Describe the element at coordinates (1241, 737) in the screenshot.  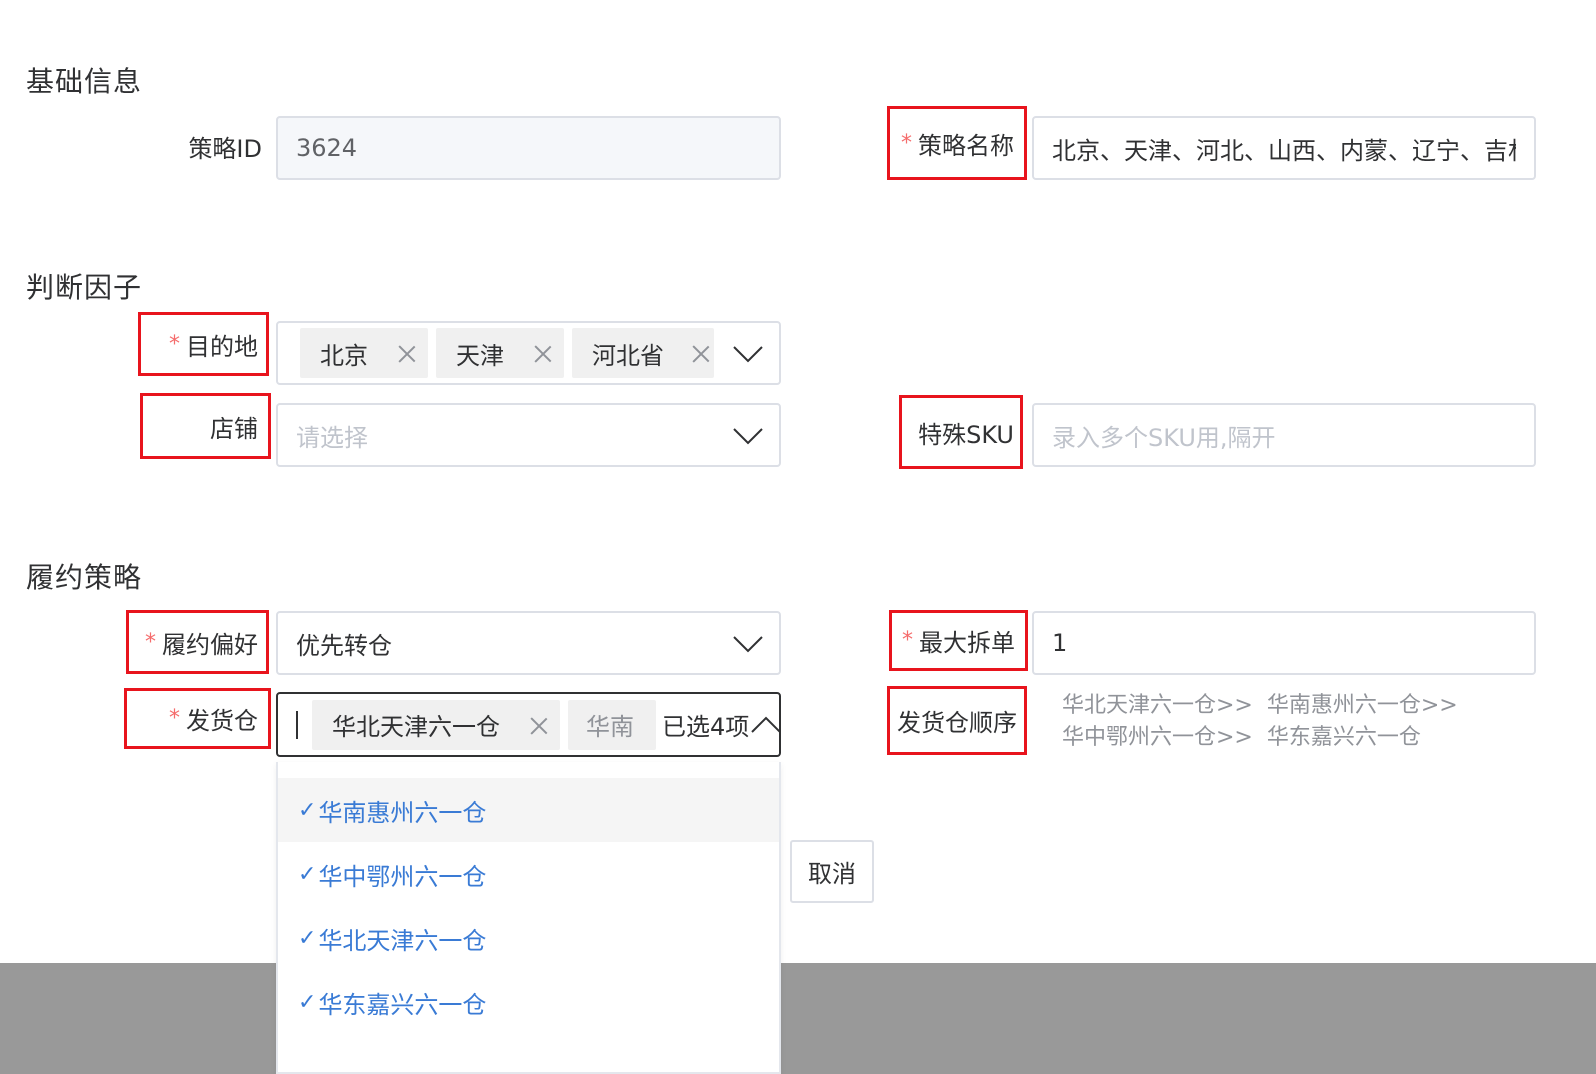
I see `warehouse-order-line-2: 华中鄂州六一仓>> 华东嘉兴六一仓` at that location.